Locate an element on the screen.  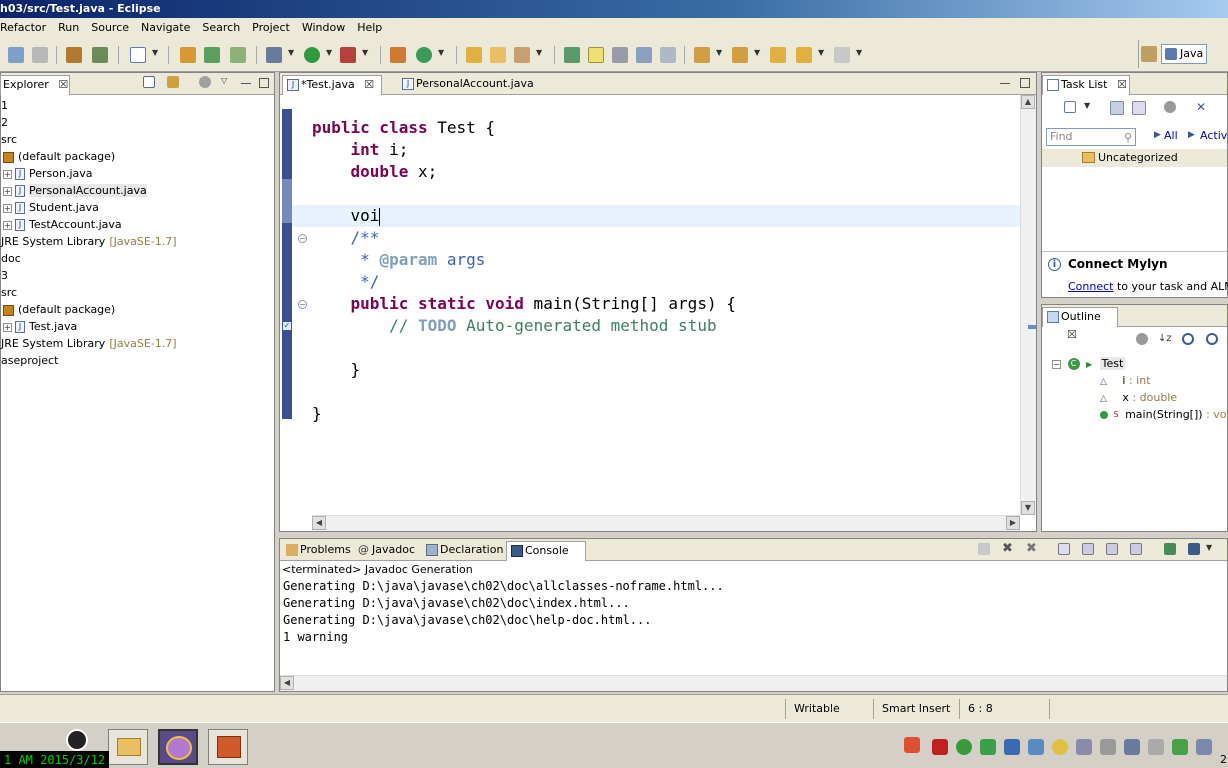
terminate-icon is located at coordinates (984, 549).